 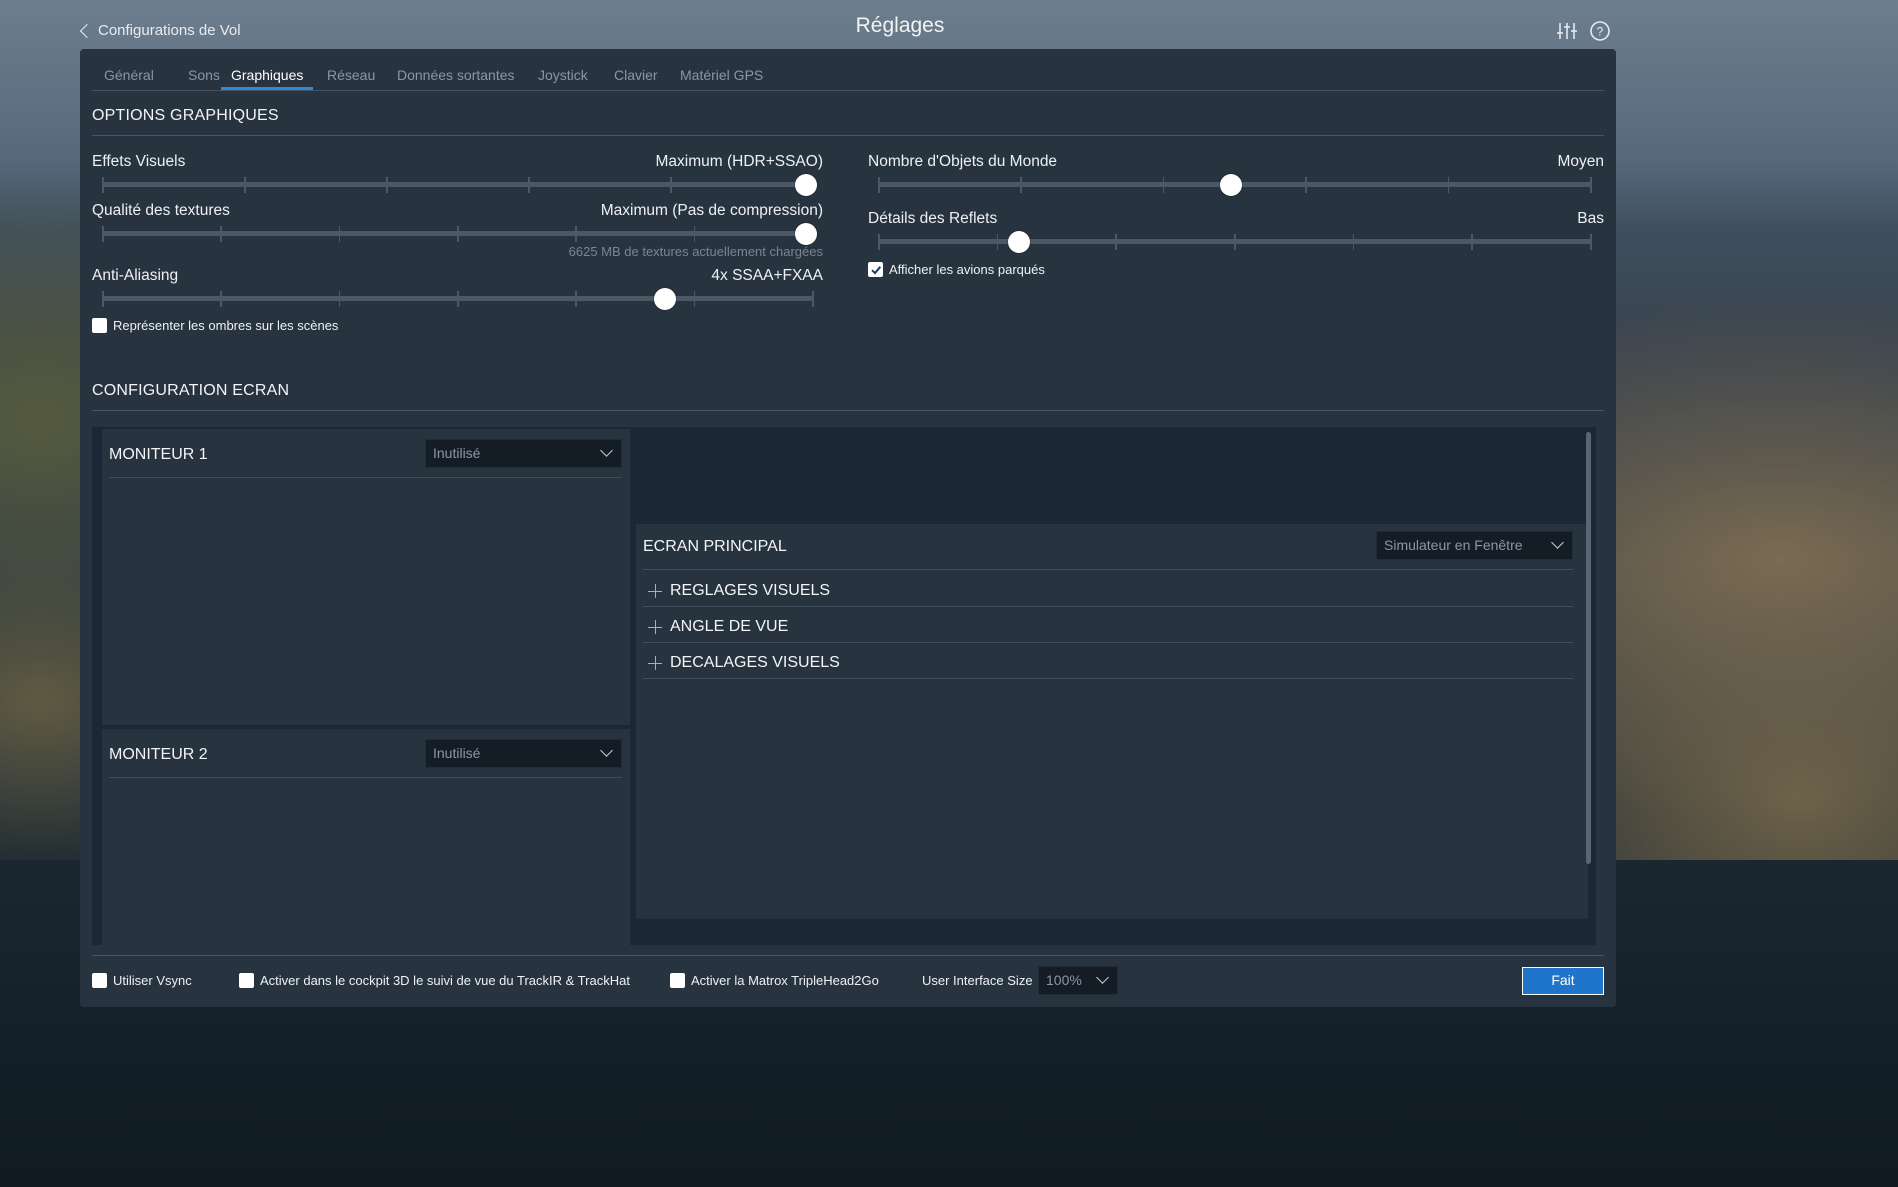 What do you see at coordinates (351, 78) in the screenshot?
I see `tab-network: Réseau` at bounding box center [351, 78].